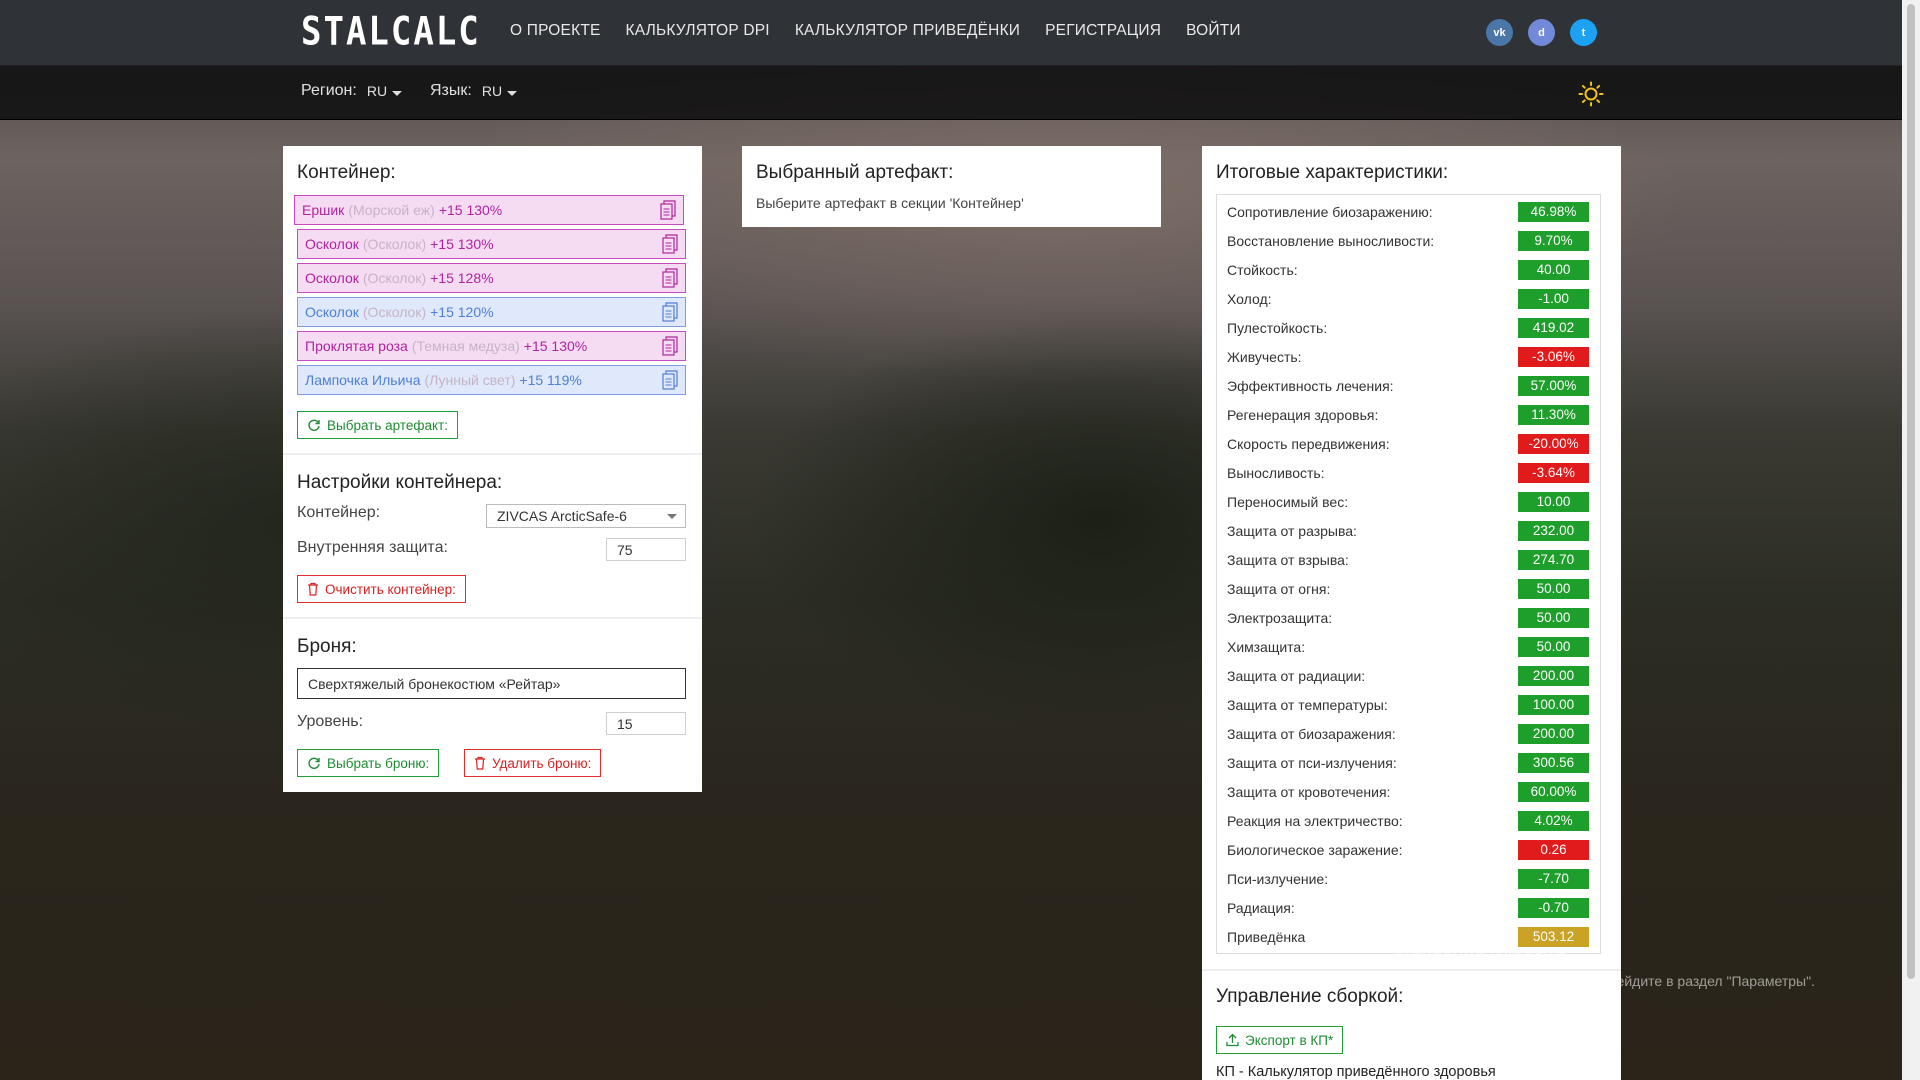 Image resolution: width=1920 pixels, height=1080 pixels. I want to click on artifact-name: Осколок, so click(332, 312).